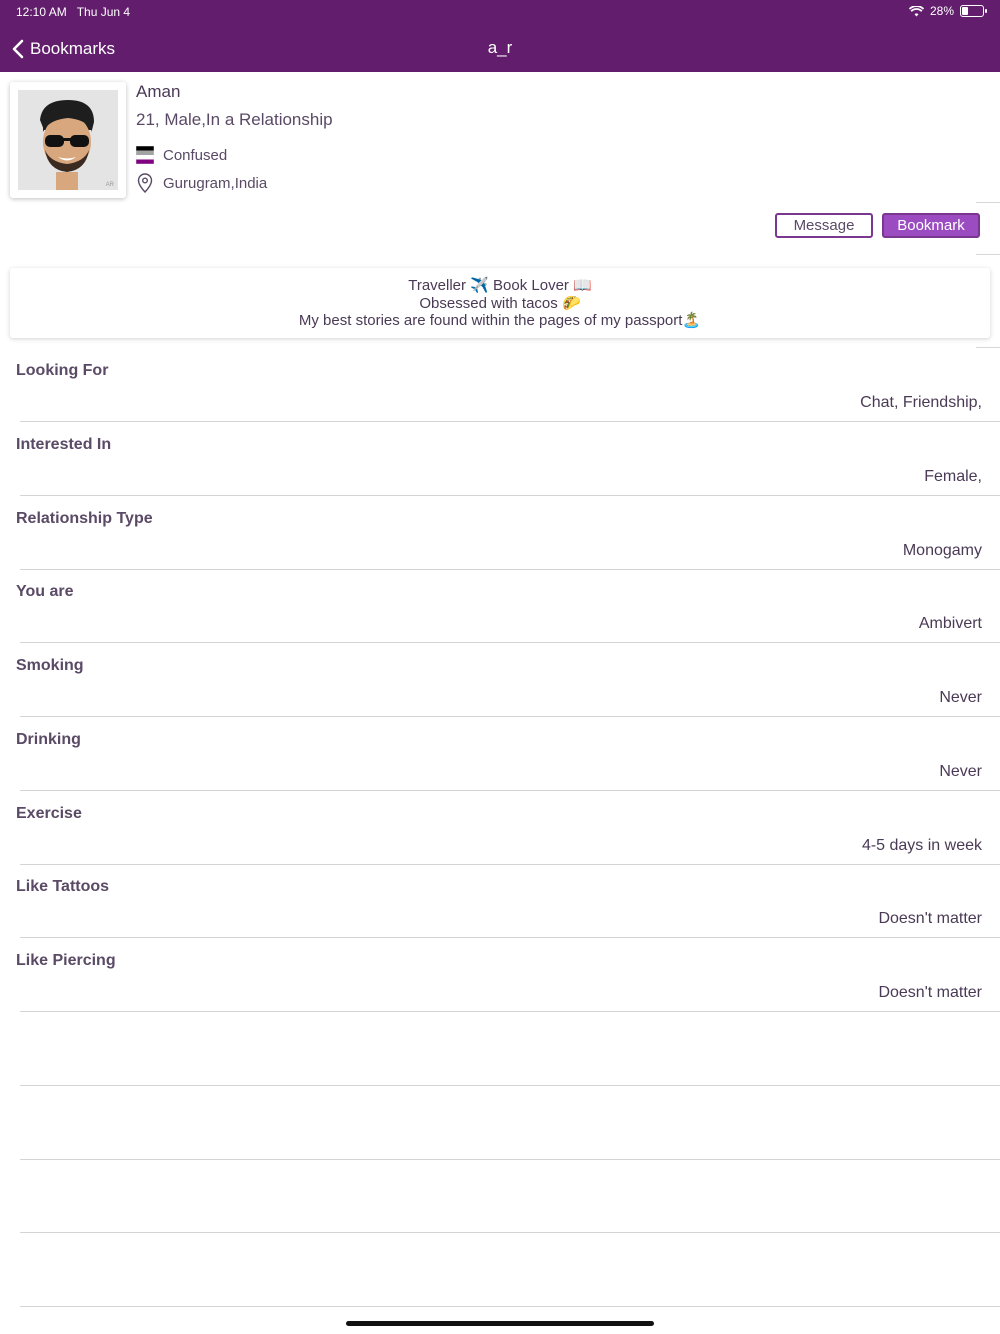  Describe the element at coordinates (66, 960) in the screenshot. I see `field-label: Like Piercing` at that location.